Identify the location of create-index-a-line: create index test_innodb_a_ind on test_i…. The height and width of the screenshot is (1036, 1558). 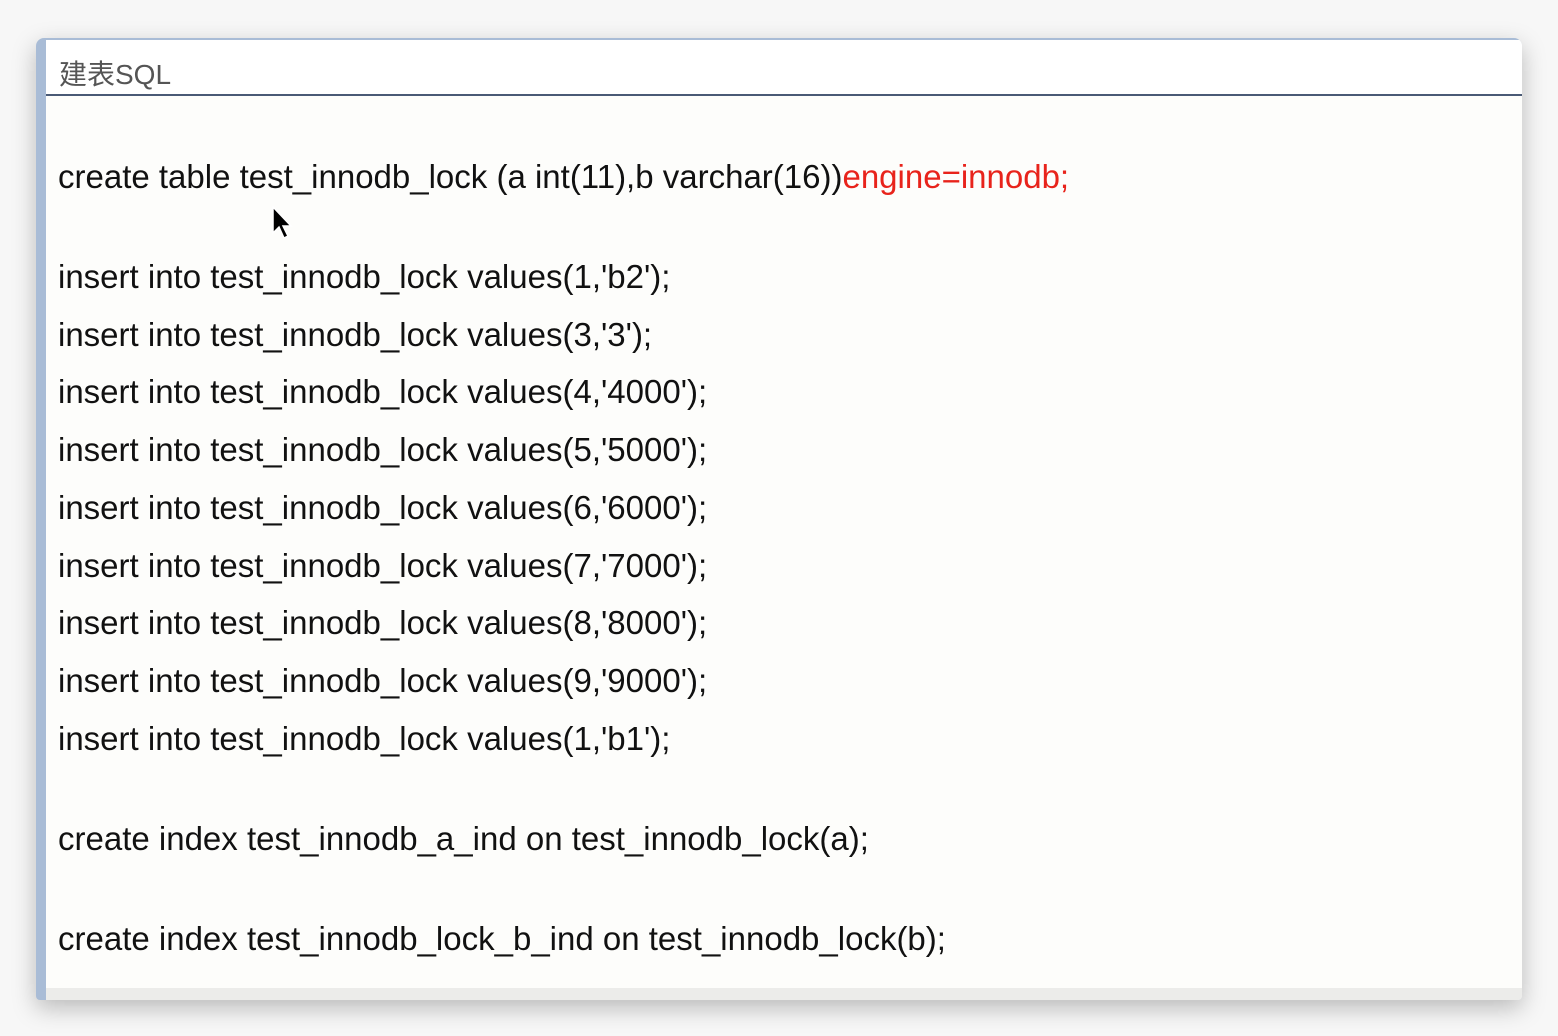
(463, 838).